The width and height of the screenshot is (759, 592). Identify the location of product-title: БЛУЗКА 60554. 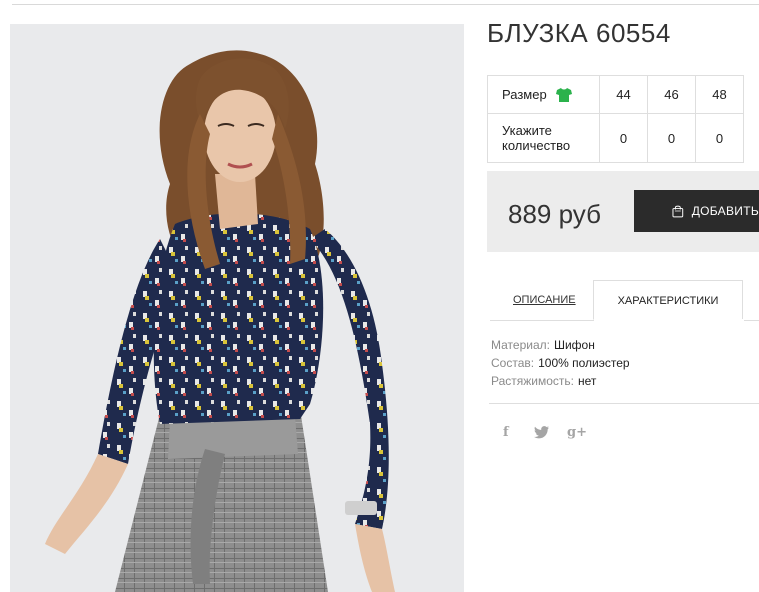
(579, 33).